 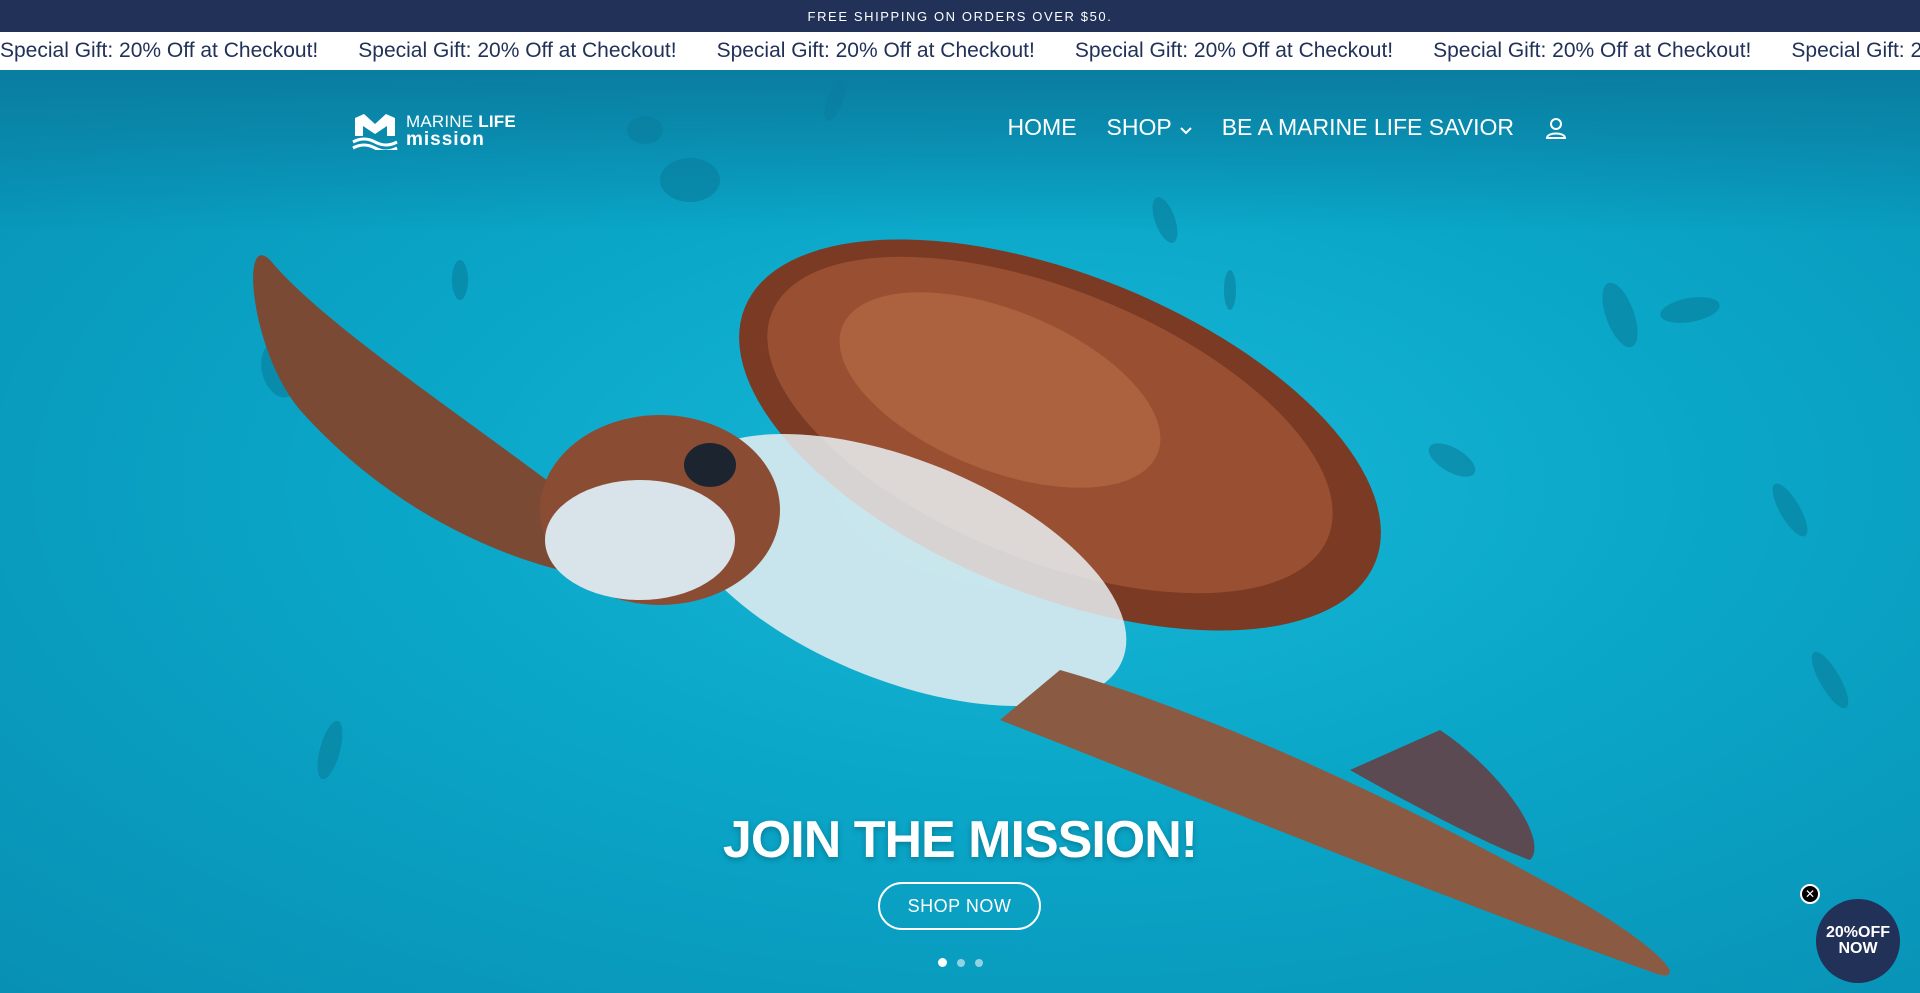 I want to click on discount-popup-button: 20%OFF NOW, so click(x=1858, y=941).